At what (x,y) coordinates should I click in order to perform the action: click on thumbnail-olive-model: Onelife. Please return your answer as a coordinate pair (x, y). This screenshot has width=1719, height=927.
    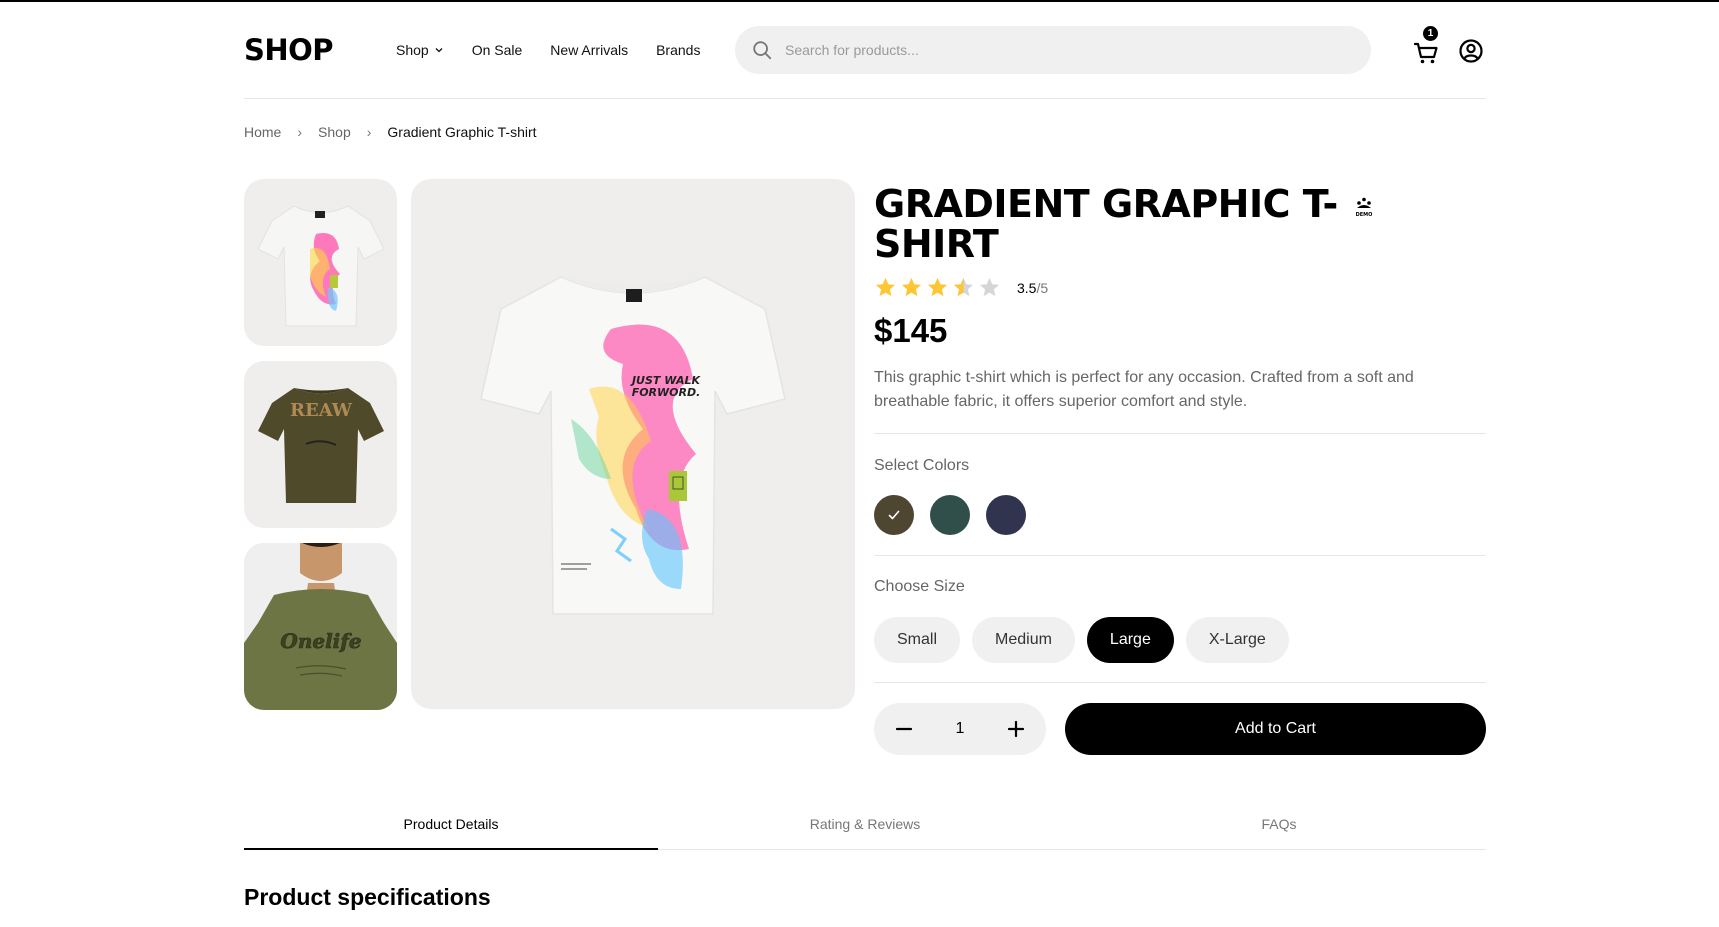
    Looking at the image, I should click on (320, 626).